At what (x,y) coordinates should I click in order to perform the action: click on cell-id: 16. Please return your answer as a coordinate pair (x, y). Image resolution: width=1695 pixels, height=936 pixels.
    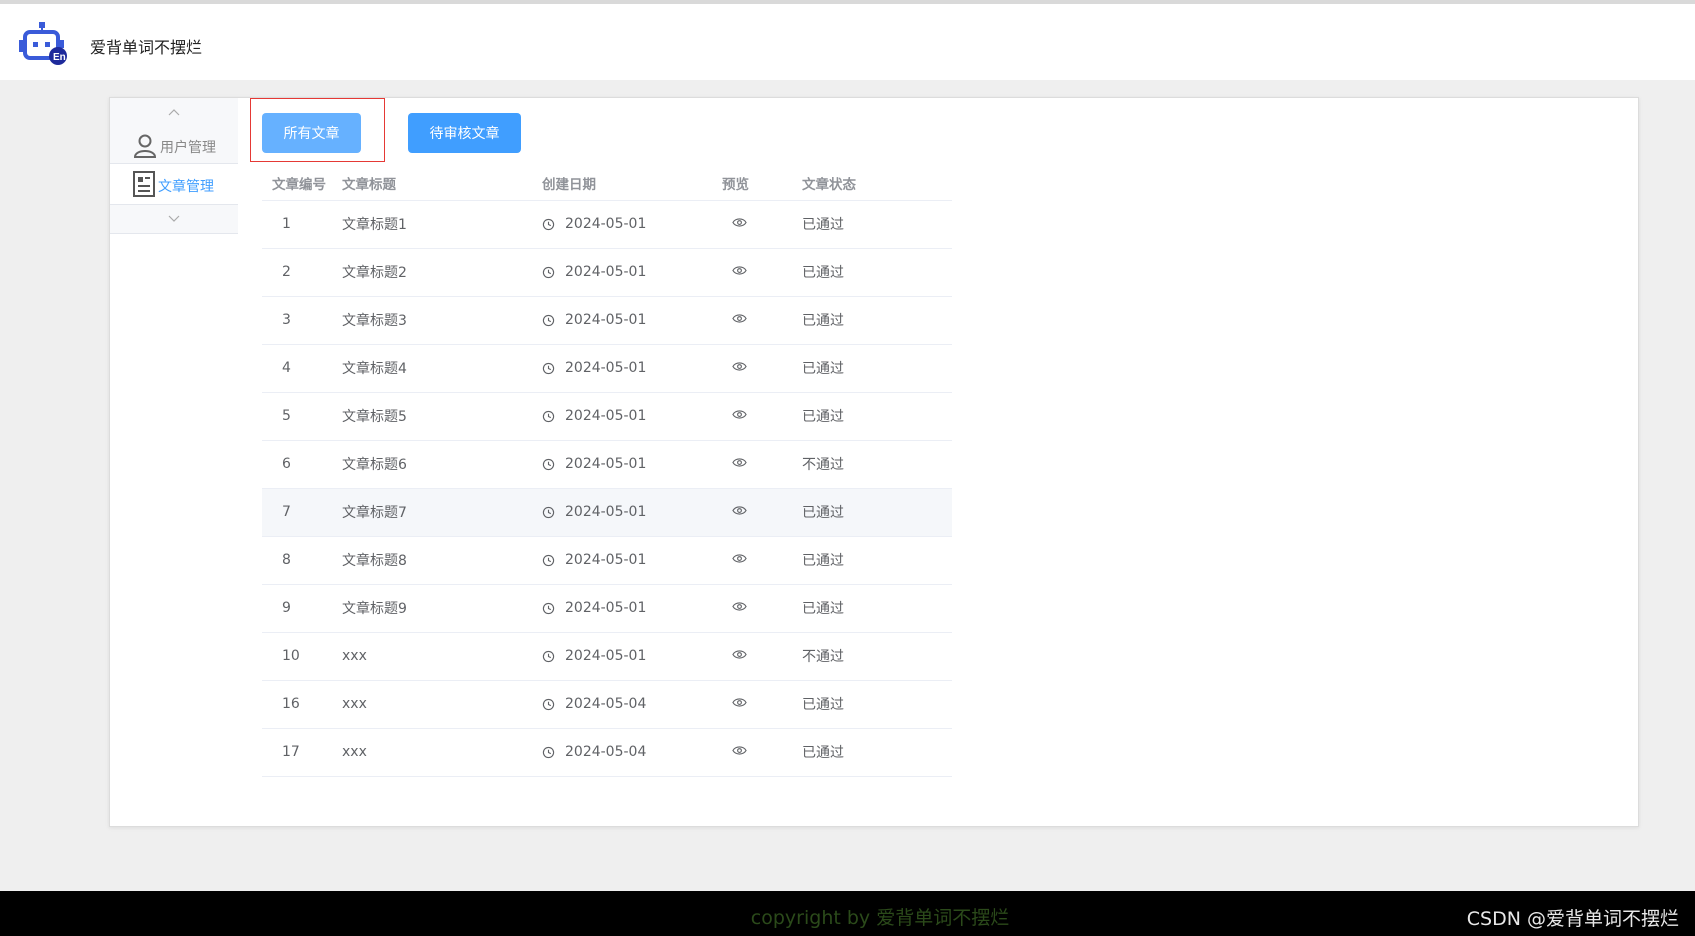
    Looking at the image, I should click on (302, 704).